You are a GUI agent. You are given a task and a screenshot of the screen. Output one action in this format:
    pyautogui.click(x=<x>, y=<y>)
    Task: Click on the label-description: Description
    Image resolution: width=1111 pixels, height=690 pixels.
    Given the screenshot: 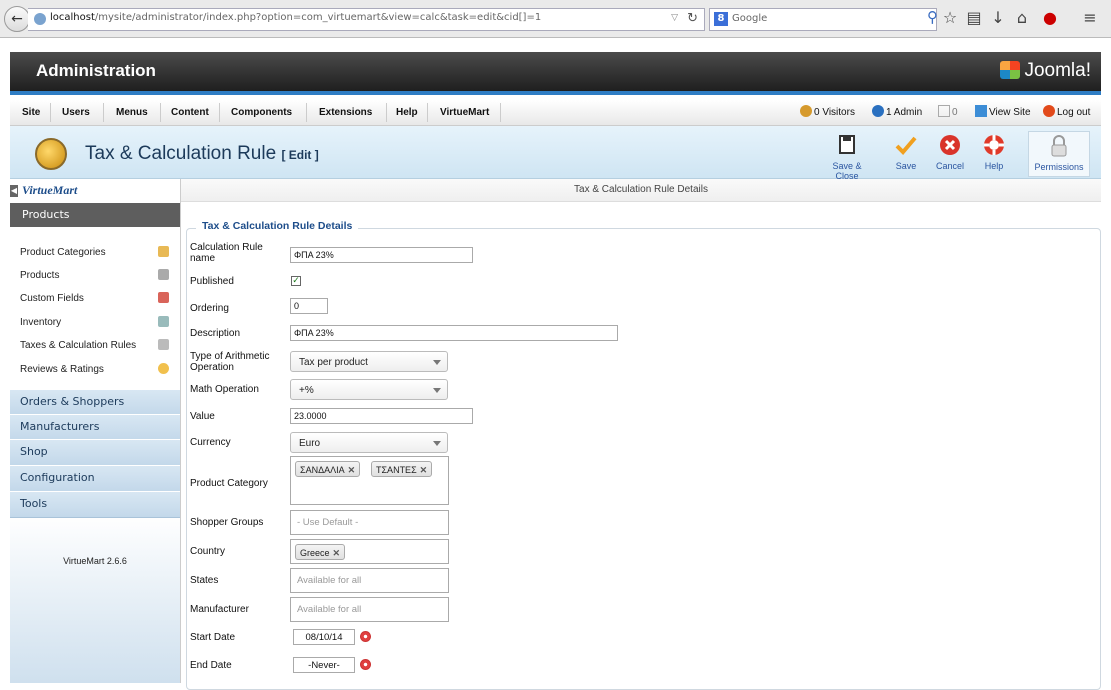 What is the action you would take?
    pyautogui.click(x=215, y=333)
    